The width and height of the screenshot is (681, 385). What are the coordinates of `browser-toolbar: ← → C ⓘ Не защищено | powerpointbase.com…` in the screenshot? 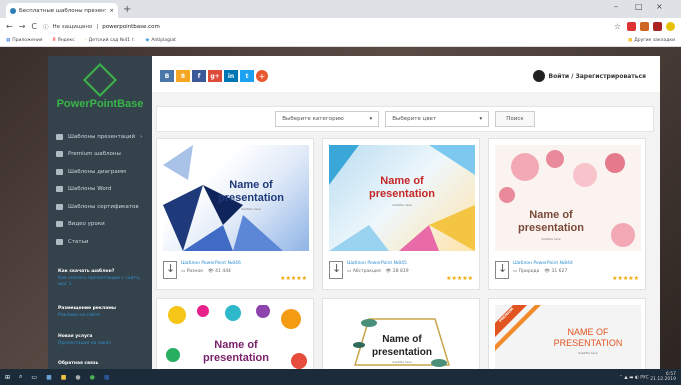 It's located at (340, 26).